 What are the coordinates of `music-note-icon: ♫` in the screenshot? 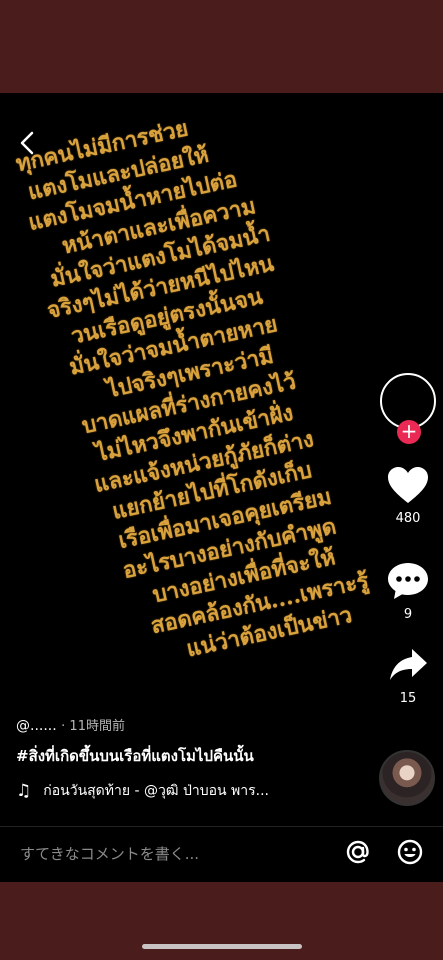 It's located at (24, 791).